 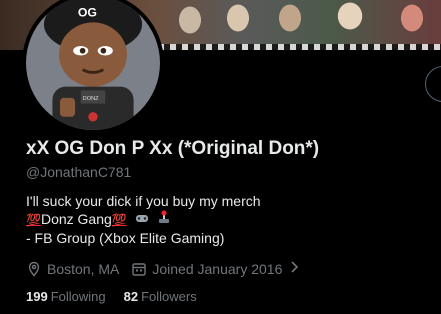 What do you see at coordinates (296, 268) in the screenshot?
I see `chevron-right-icon` at bounding box center [296, 268].